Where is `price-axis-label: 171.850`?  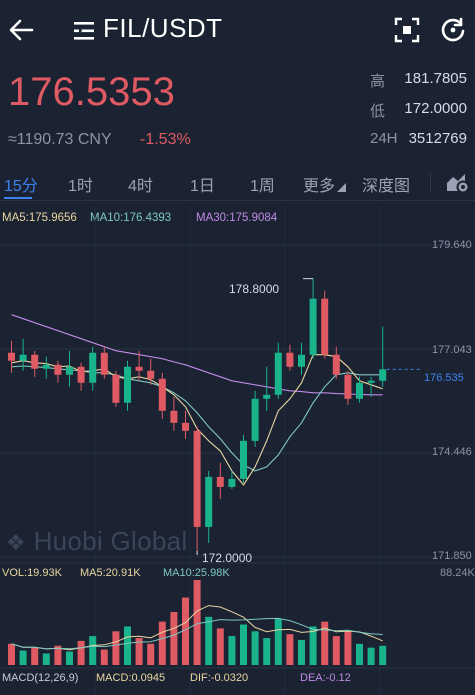
price-axis-label: 171.850 is located at coordinates (452, 556).